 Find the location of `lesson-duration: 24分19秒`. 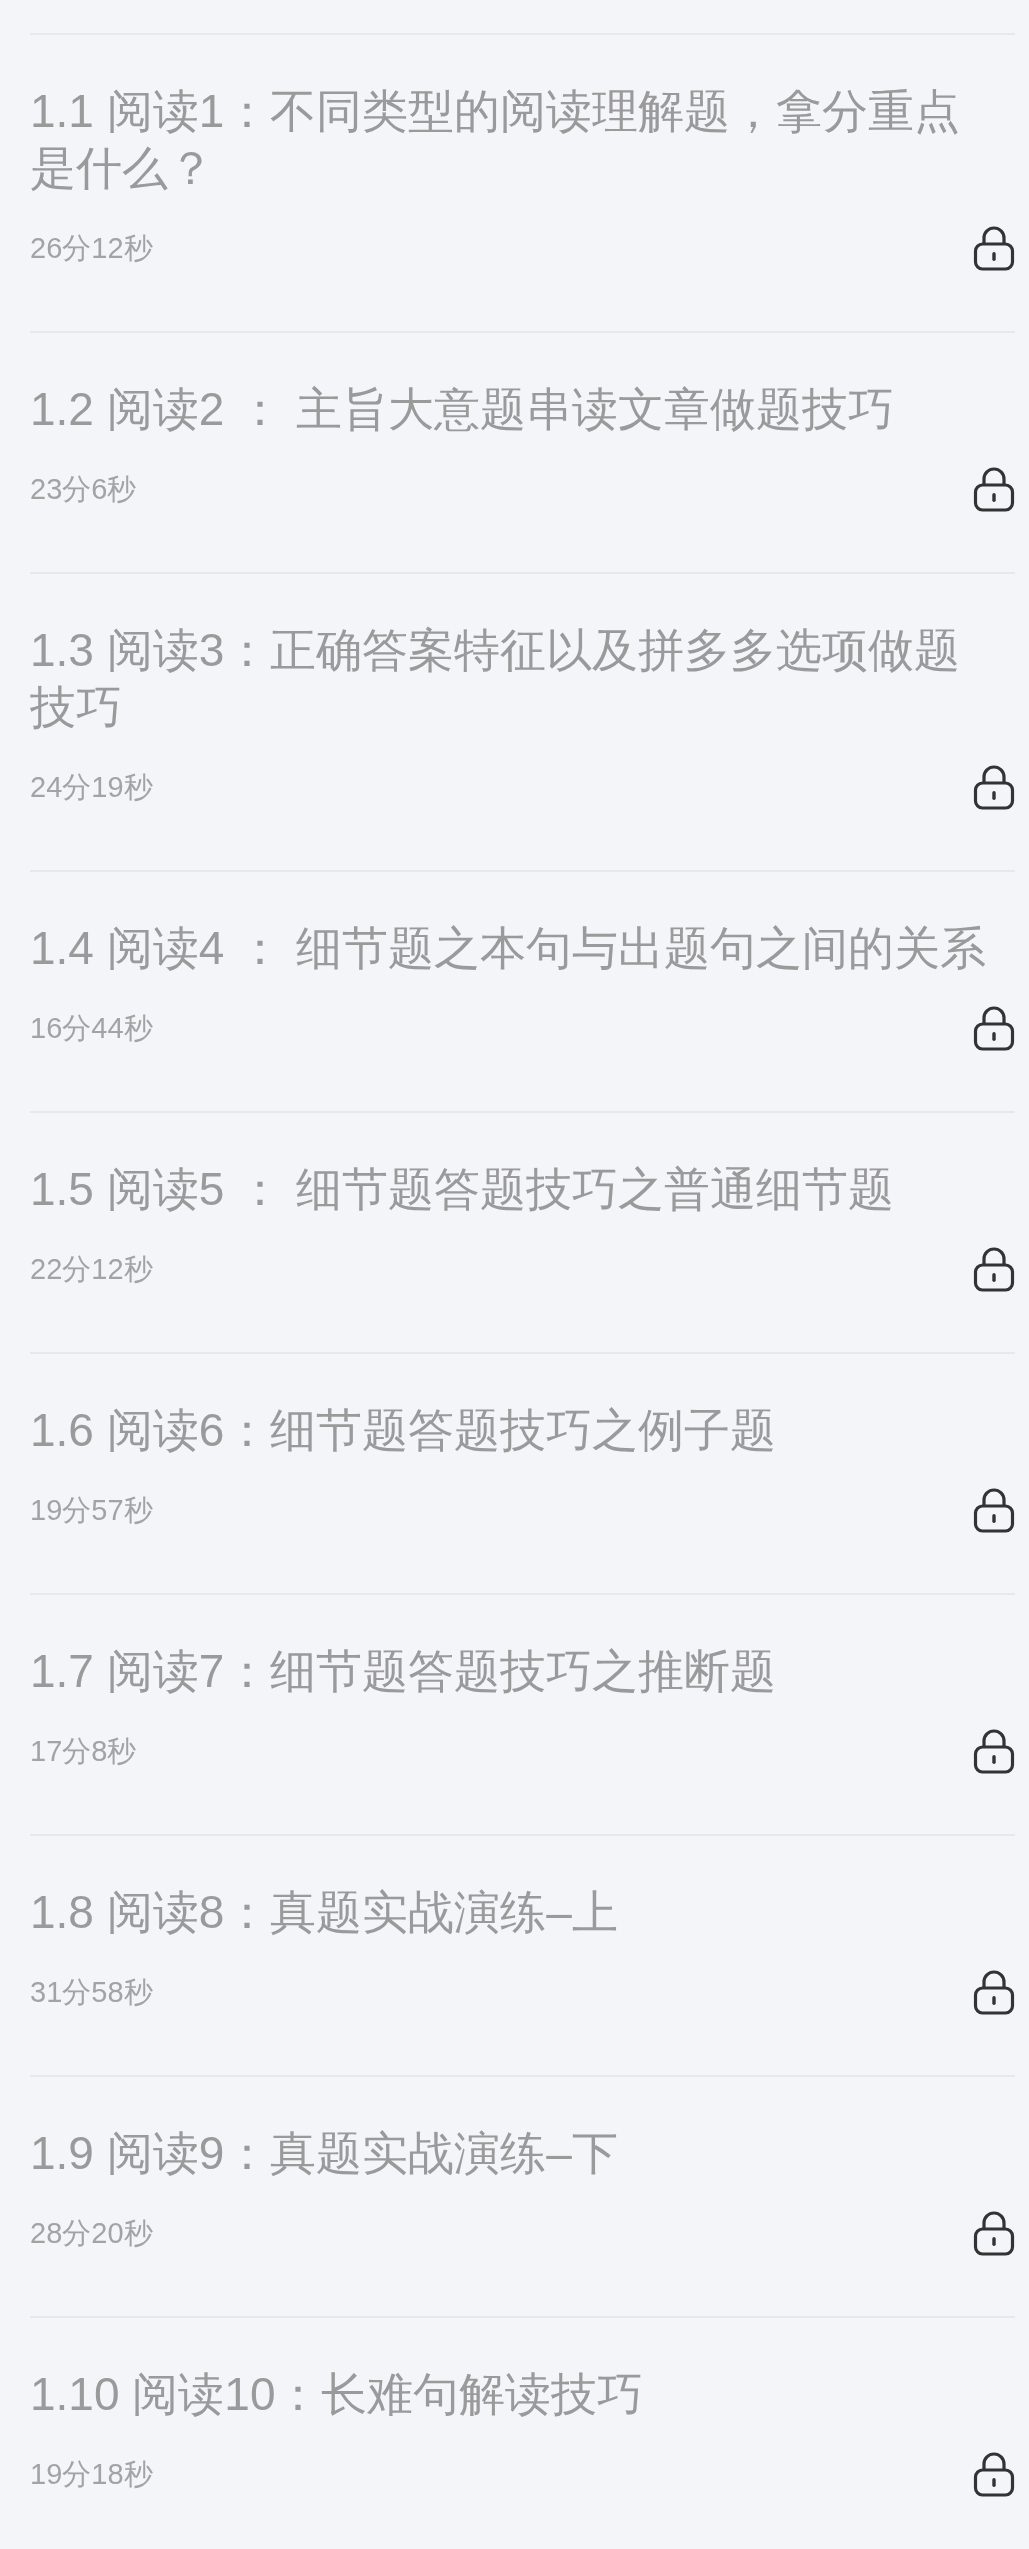

lesson-duration: 24分19秒 is located at coordinates (91, 787).